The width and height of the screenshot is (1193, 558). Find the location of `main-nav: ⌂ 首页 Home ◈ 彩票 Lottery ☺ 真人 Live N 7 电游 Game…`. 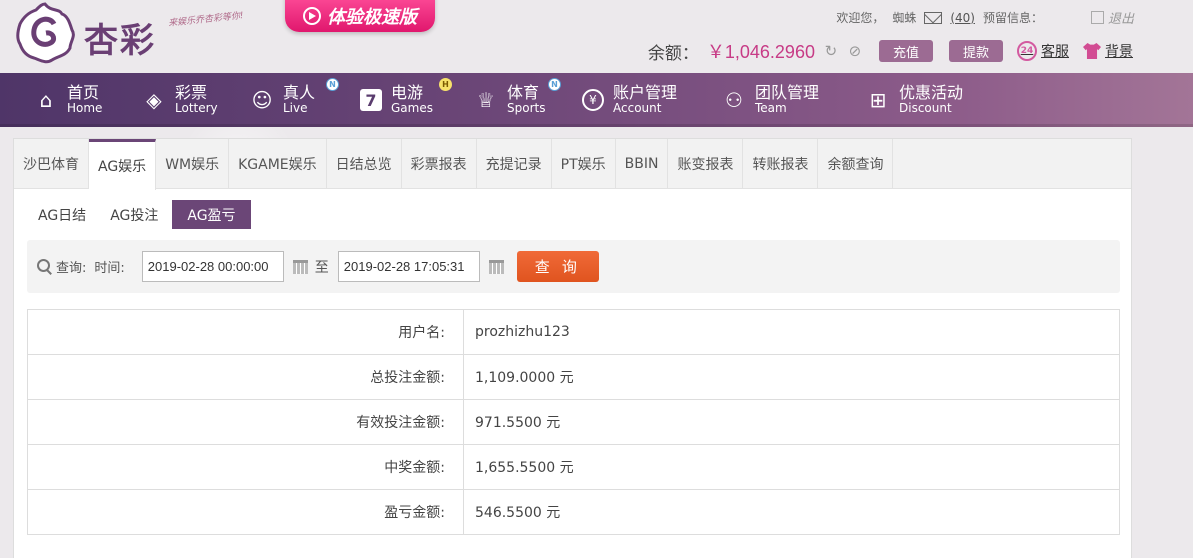

main-nav: ⌂ 首页 Home ◈ 彩票 Lottery ☺ 真人 Live N 7 电游 Game… is located at coordinates (596, 100).